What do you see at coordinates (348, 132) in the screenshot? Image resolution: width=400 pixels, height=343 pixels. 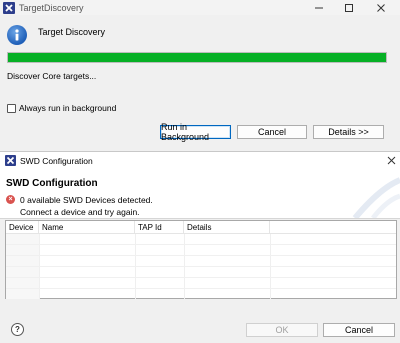 I see `details-button: Details >>` at bounding box center [348, 132].